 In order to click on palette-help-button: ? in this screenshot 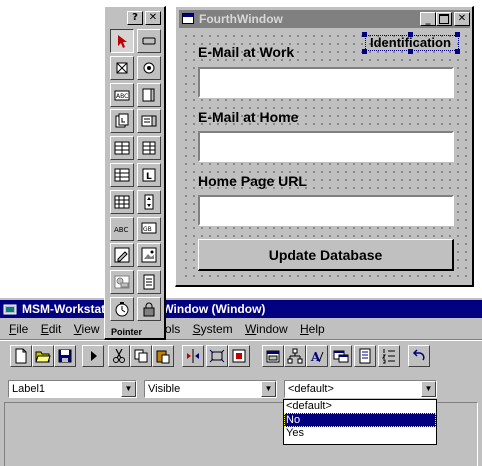, I will do `click(135, 18)`.